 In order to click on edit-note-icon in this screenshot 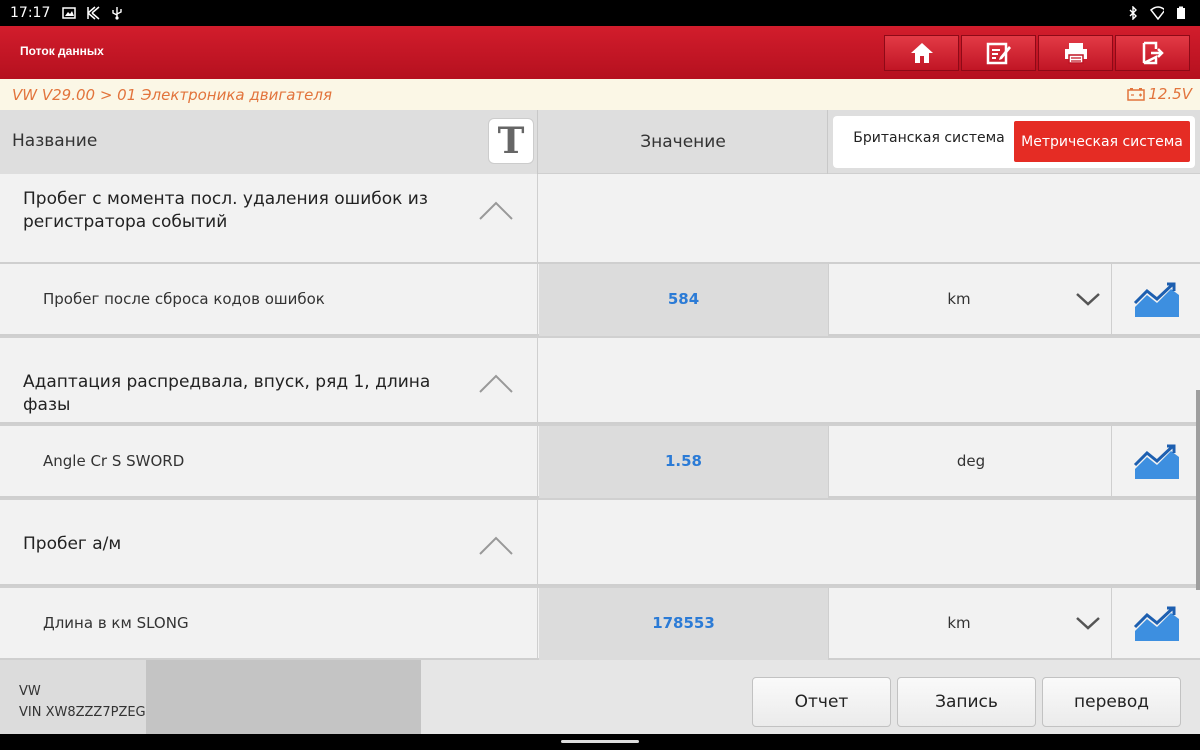, I will do `click(998, 53)`.